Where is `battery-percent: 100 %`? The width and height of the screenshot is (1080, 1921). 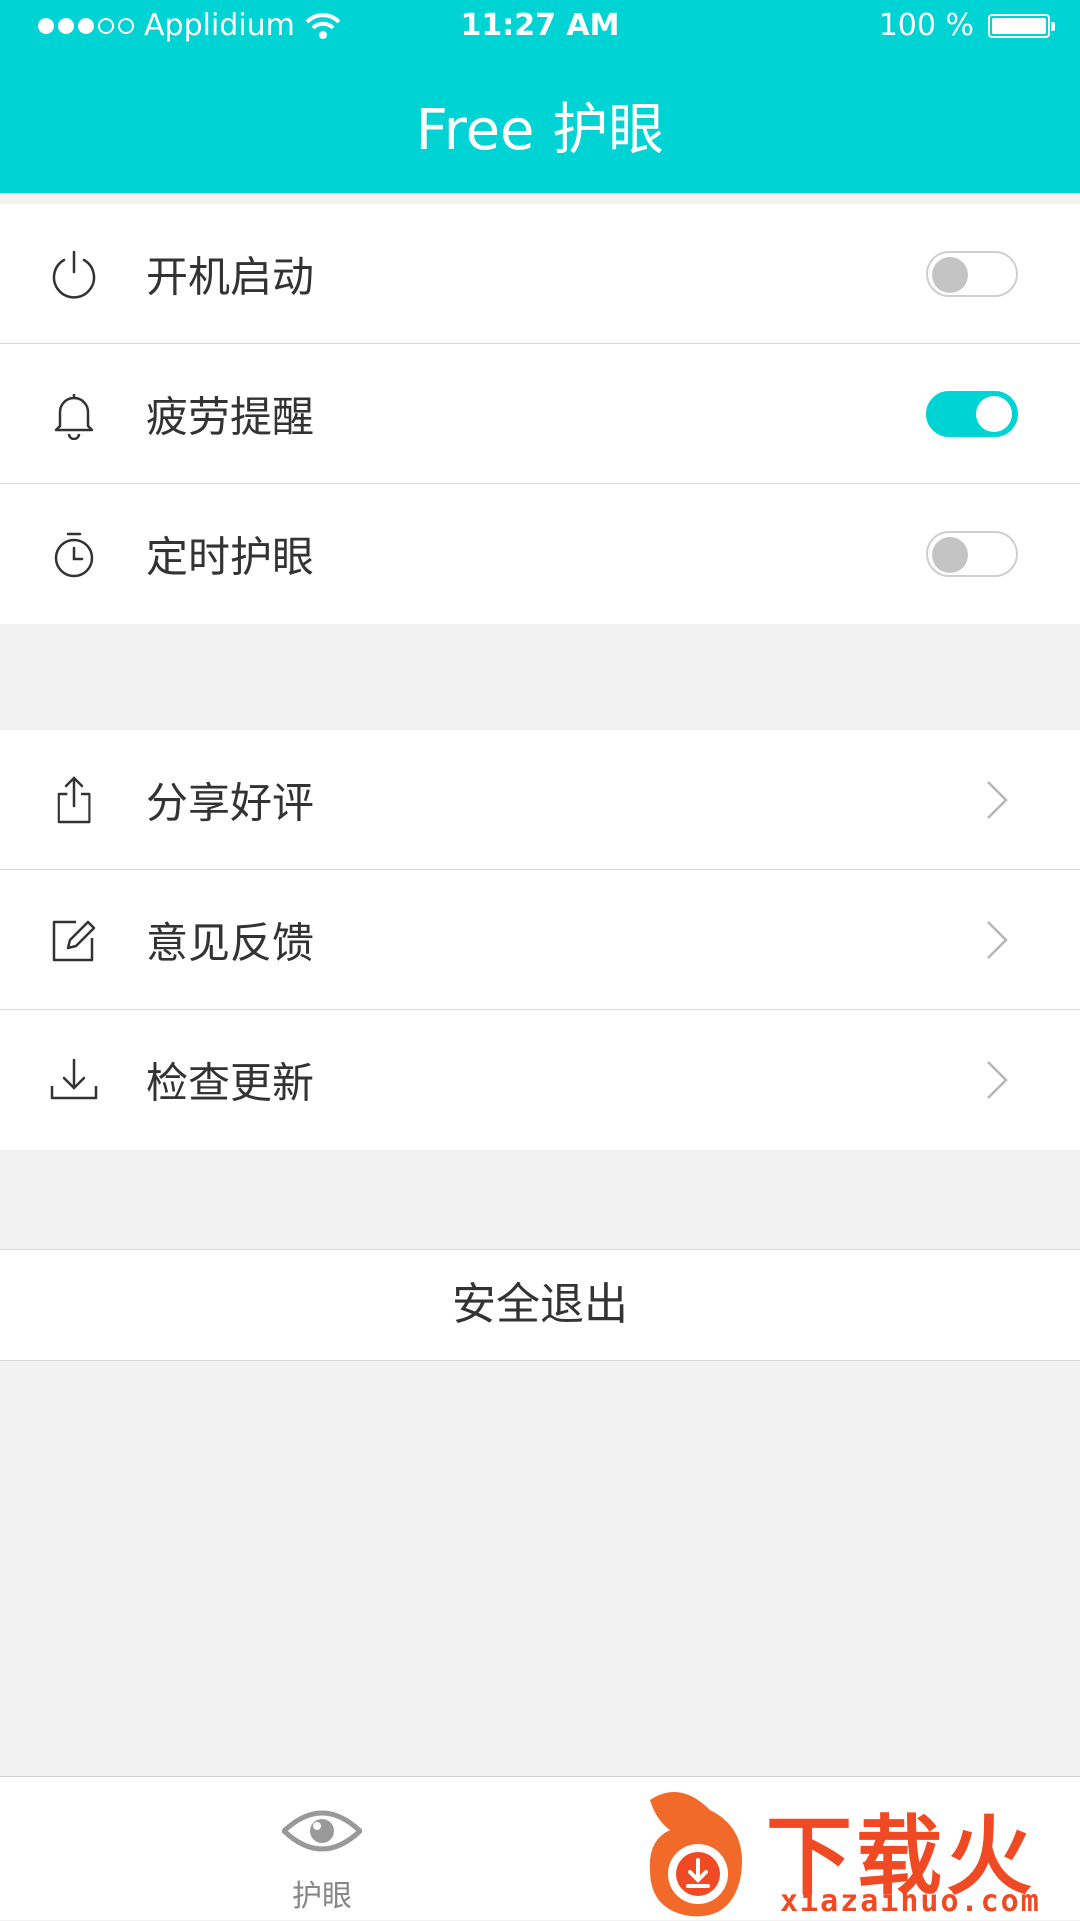 battery-percent: 100 % is located at coordinates (926, 25).